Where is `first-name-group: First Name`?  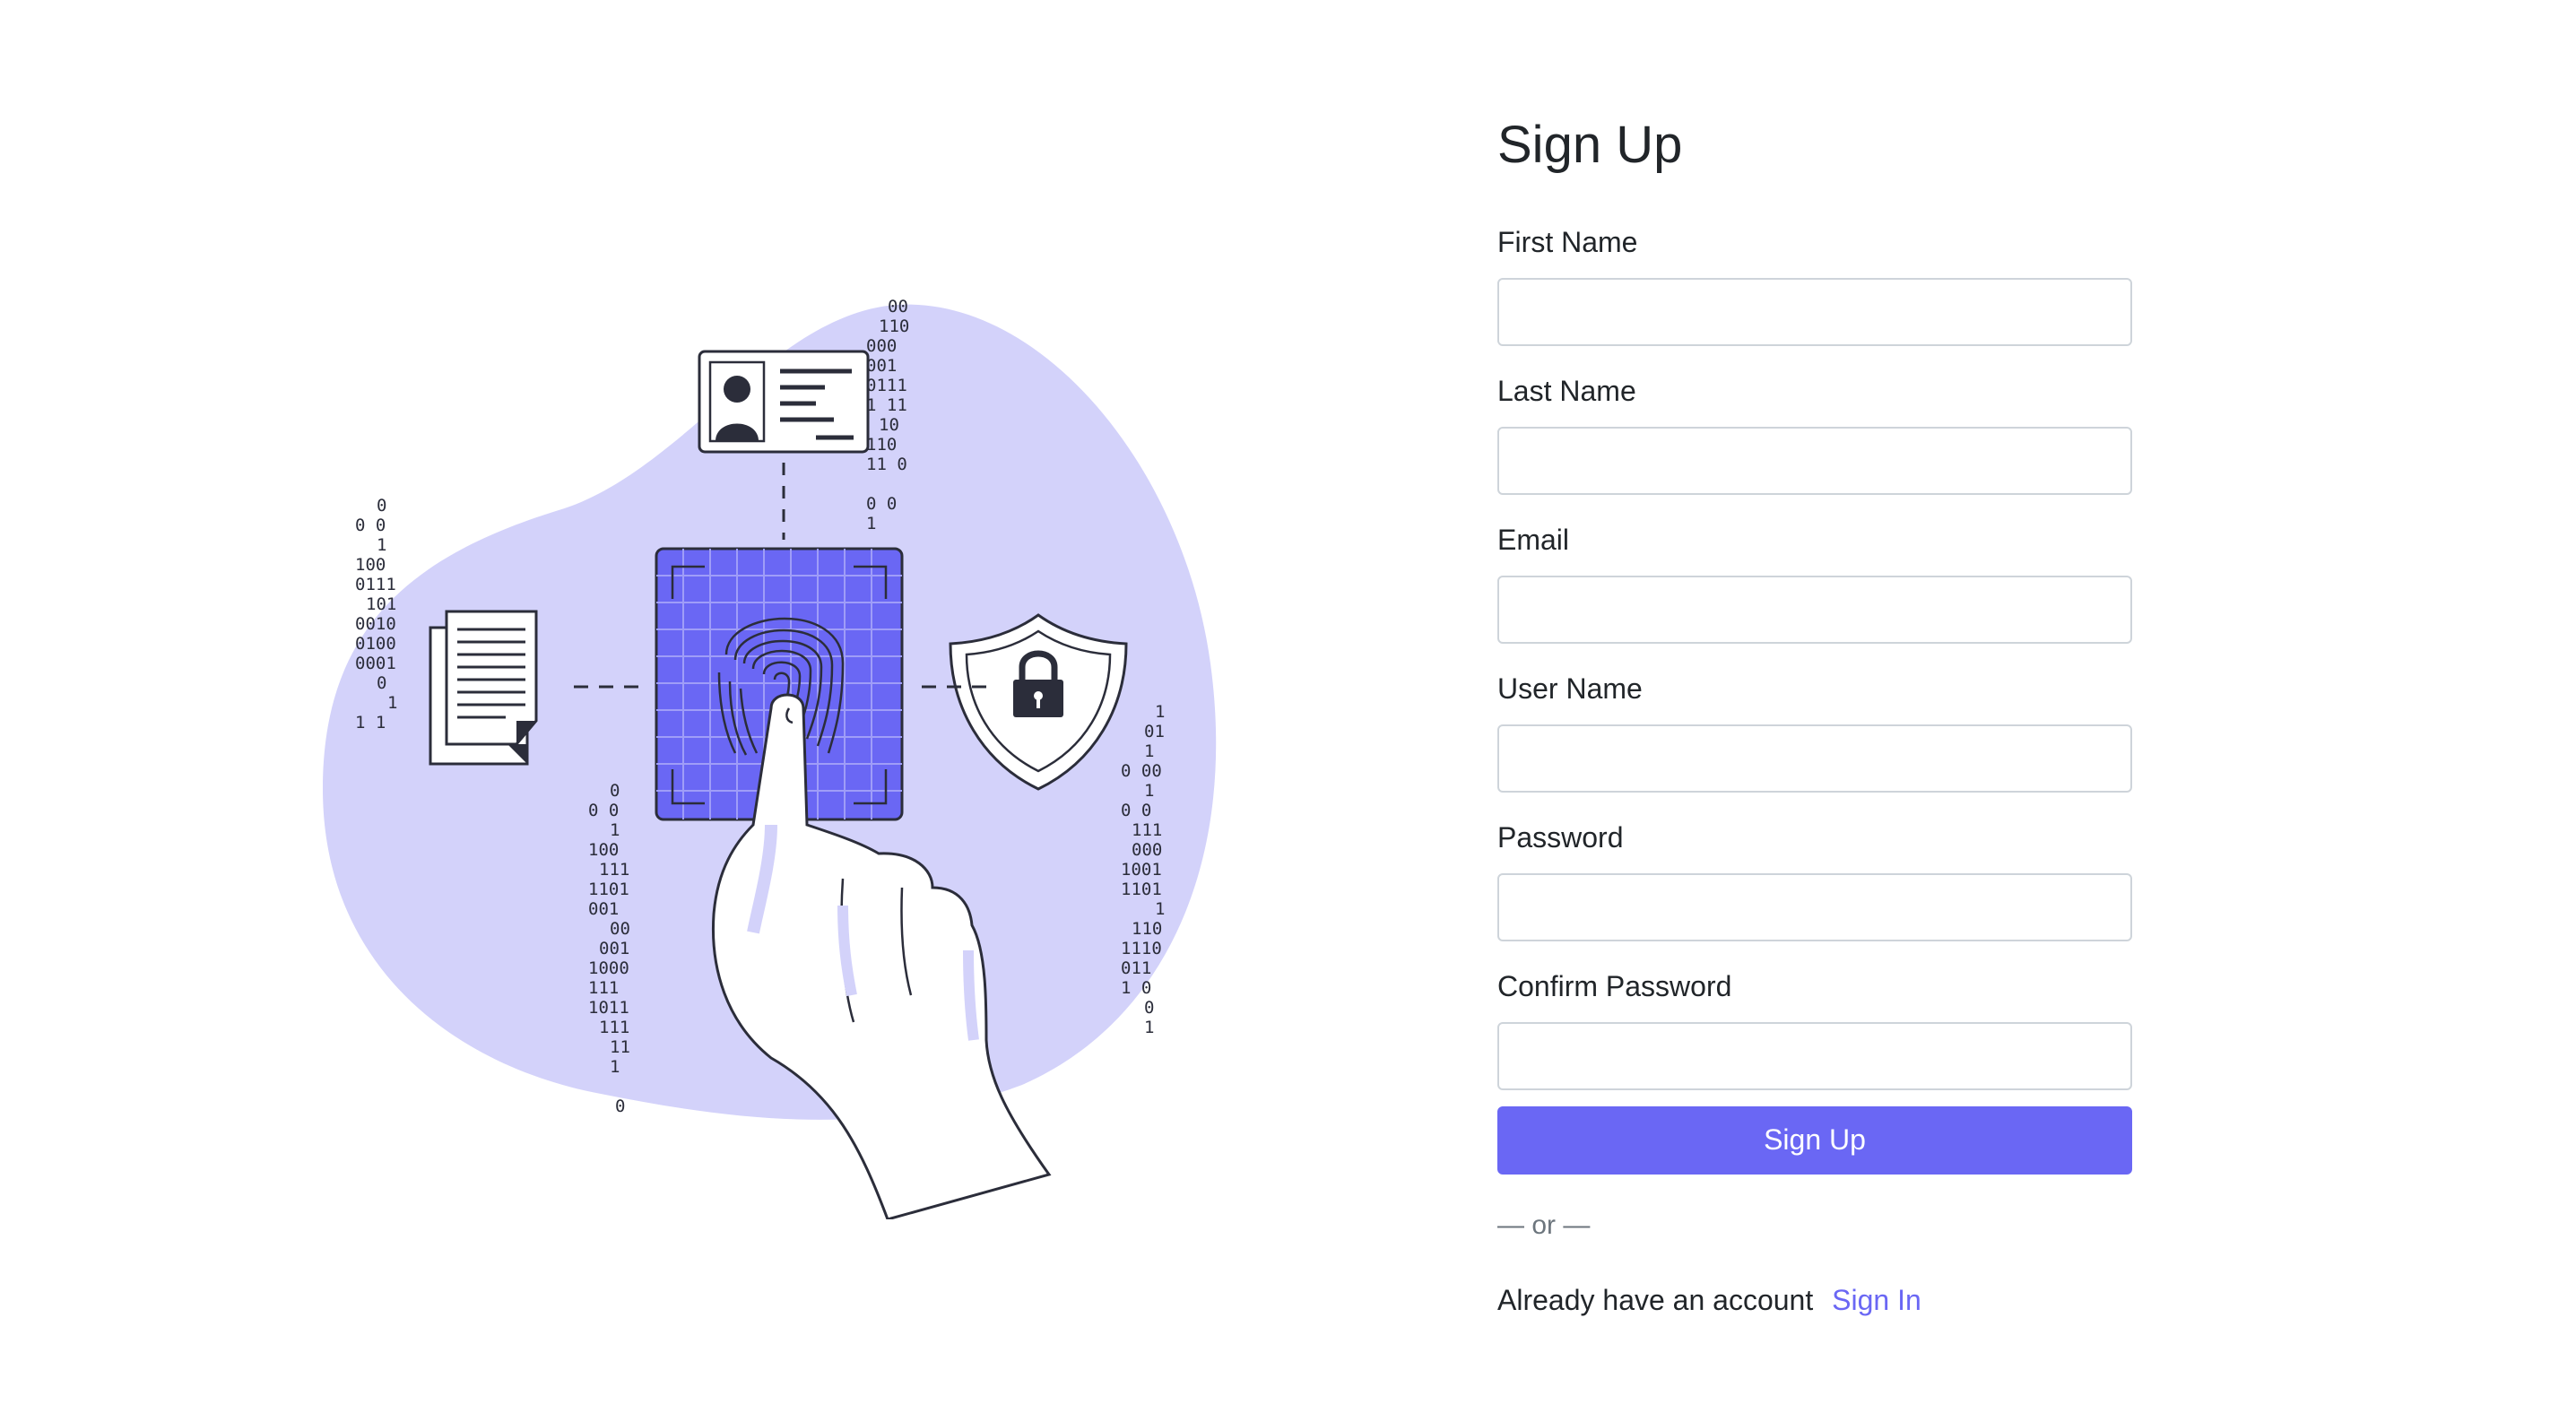 first-name-group: First Name is located at coordinates (1814, 287).